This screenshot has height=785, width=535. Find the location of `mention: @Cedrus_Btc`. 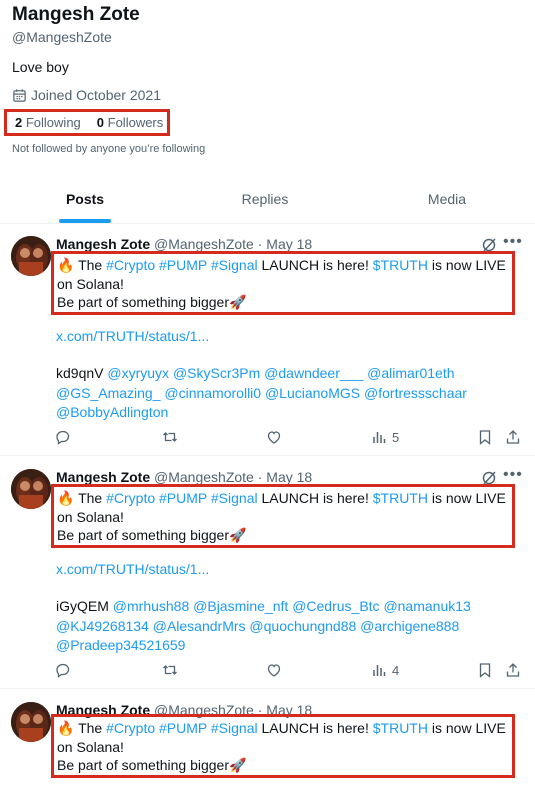

mention: @Cedrus_Btc is located at coordinates (335, 606).